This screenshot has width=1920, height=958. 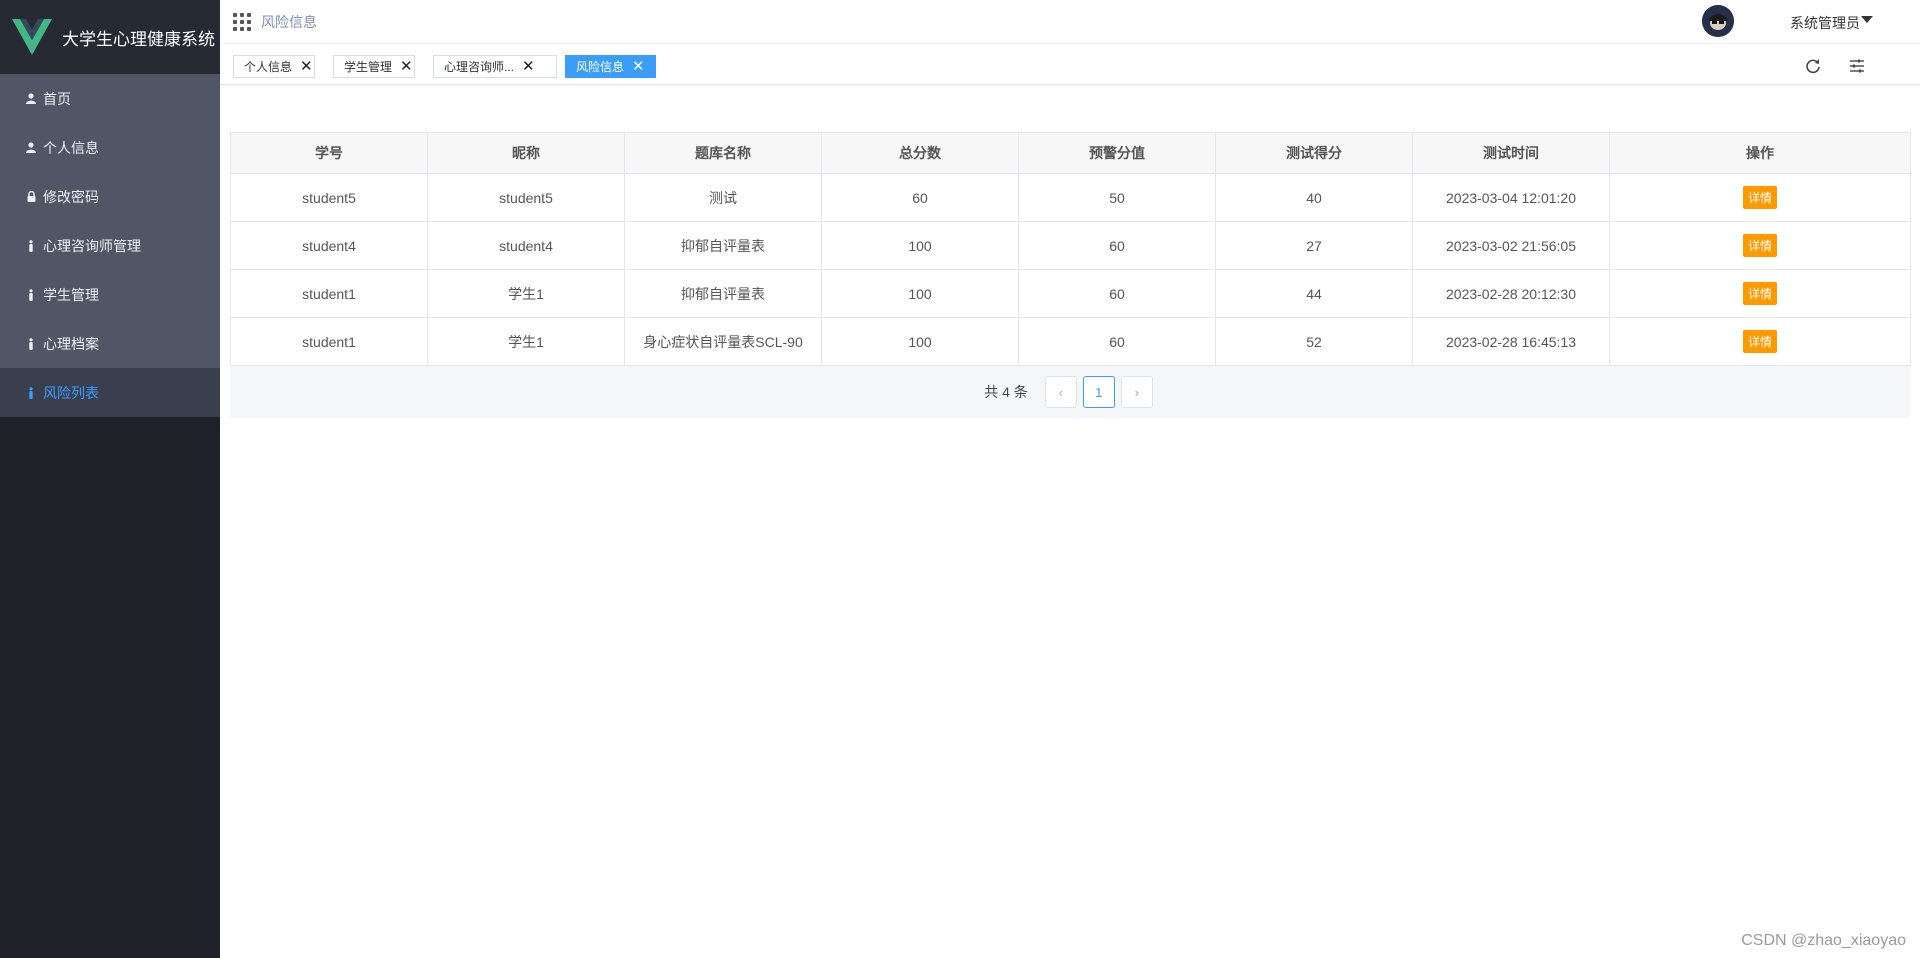 I want to click on breadcrumb: 风险信息, so click(x=289, y=22).